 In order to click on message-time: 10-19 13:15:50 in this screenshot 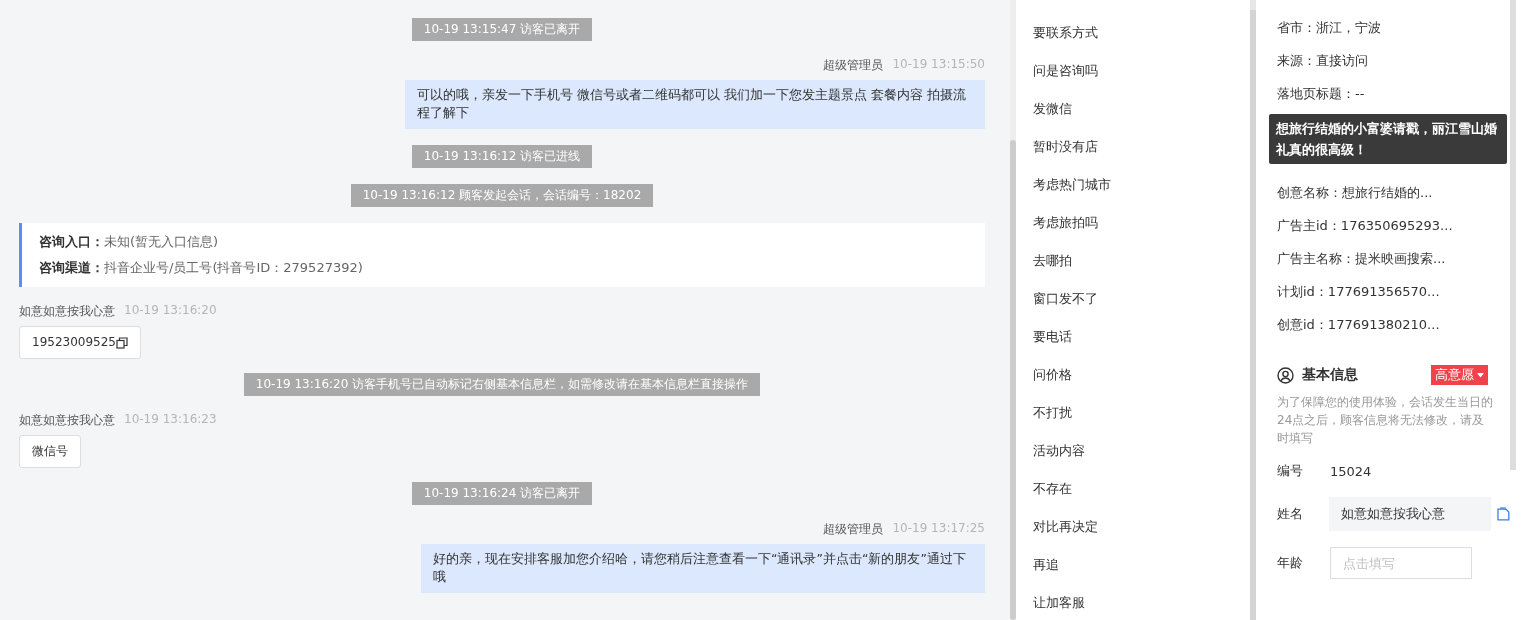, I will do `click(938, 65)`.